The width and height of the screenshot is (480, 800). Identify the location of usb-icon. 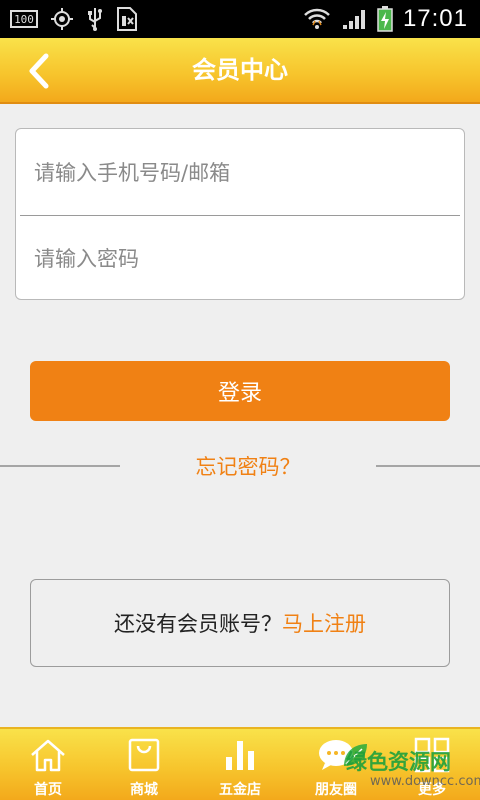
(95, 19).